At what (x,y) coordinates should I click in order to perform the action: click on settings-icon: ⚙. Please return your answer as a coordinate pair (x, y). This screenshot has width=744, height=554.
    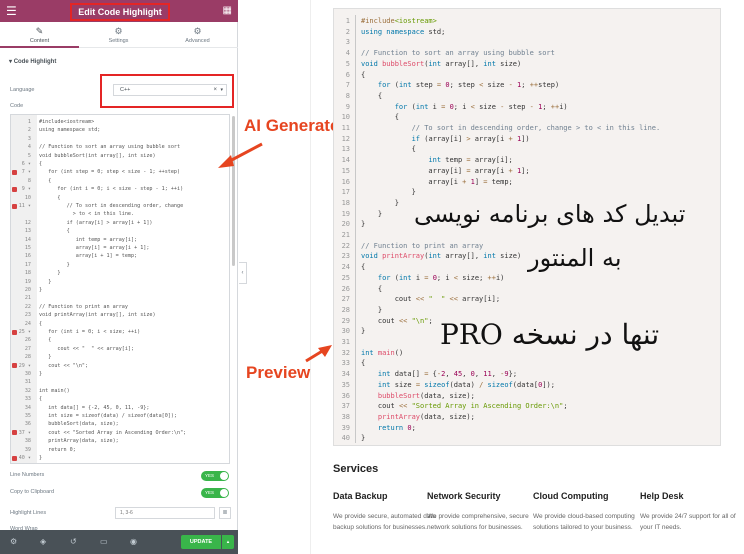
    Looking at the image, I should click on (13, 542).